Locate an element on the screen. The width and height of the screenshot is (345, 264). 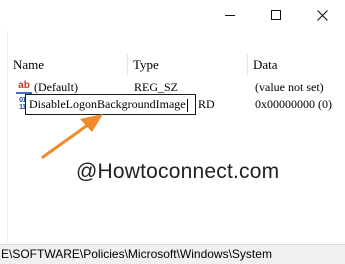
title-bar is located at coordinates (172, 15).